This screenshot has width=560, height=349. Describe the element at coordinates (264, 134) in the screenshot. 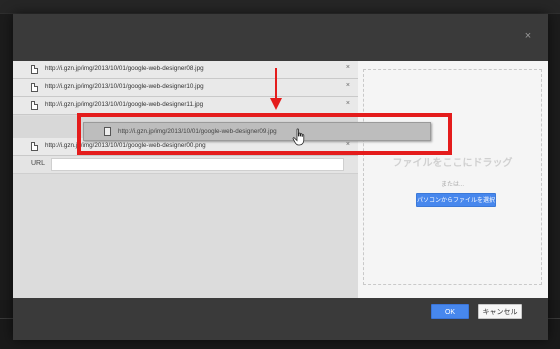

I see `highlight-annotation` at that location.